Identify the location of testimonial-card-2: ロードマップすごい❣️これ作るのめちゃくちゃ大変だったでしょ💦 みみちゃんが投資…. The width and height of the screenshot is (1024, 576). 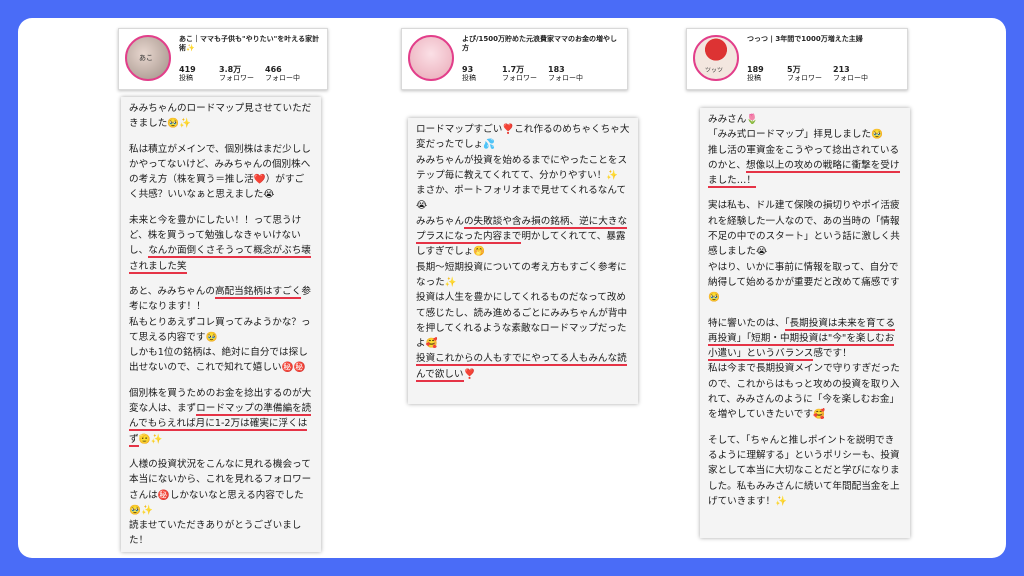
(523, 261).